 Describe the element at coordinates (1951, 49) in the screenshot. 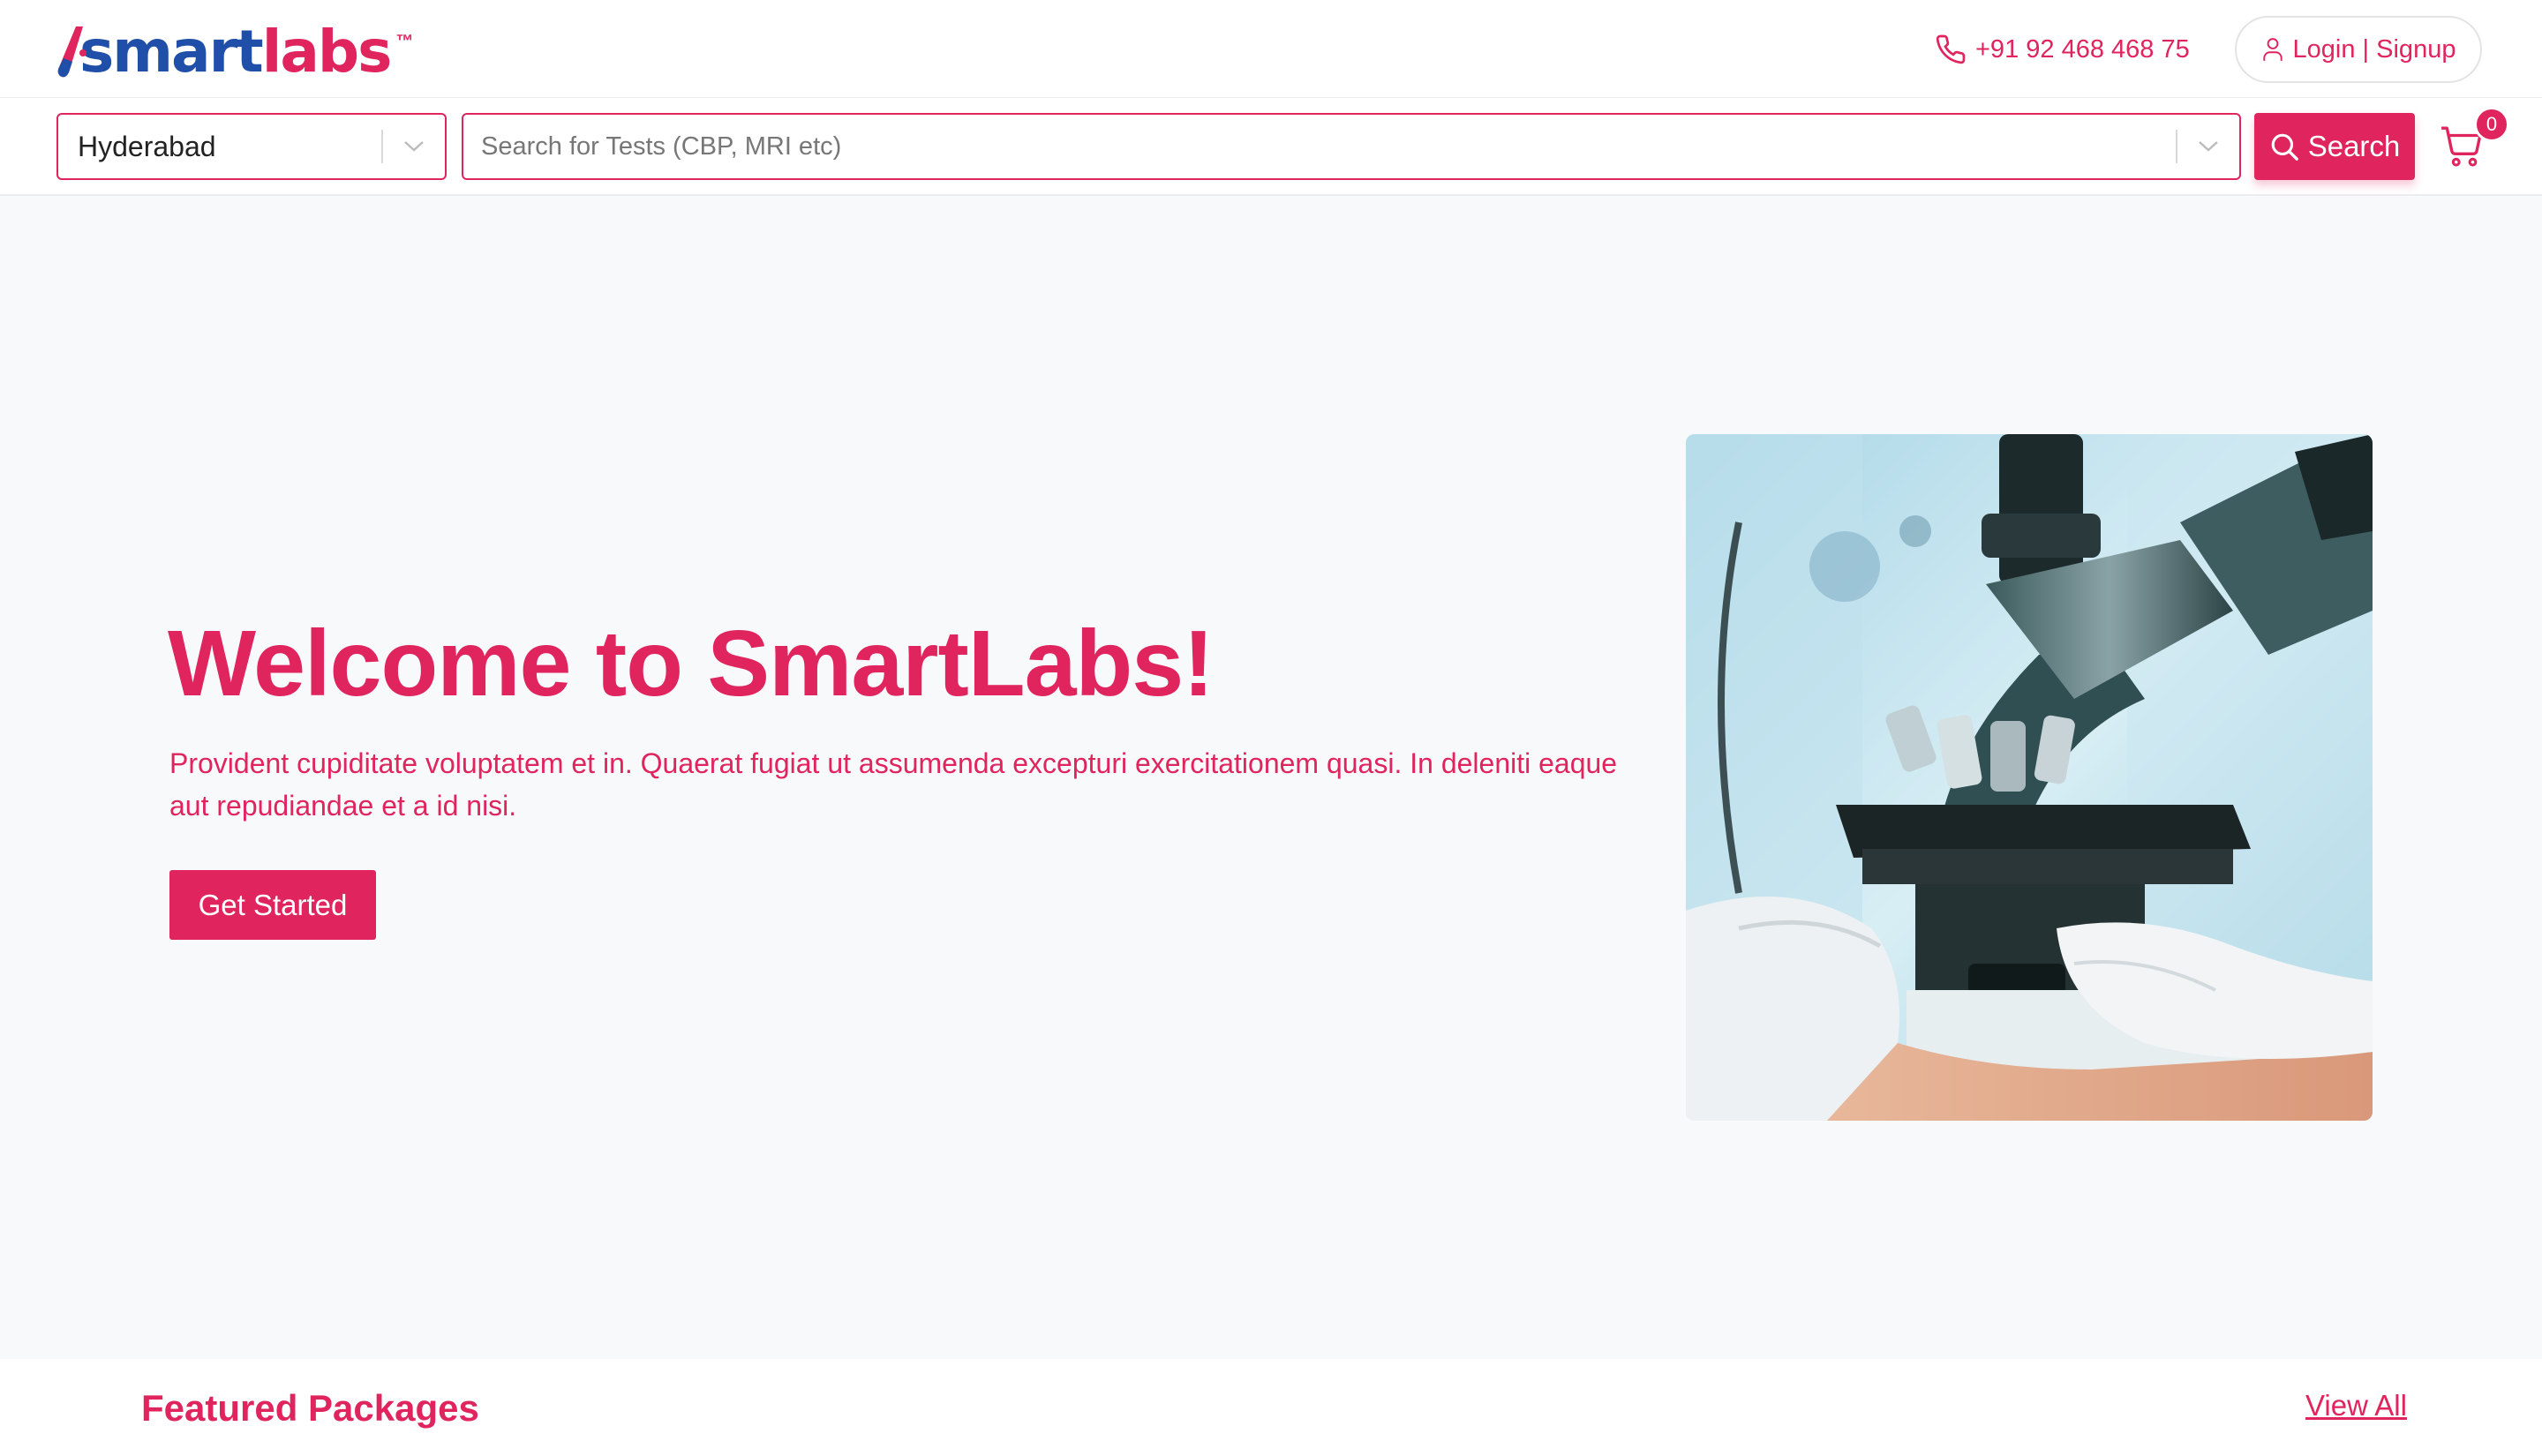

I see `phone-icon` at that location.